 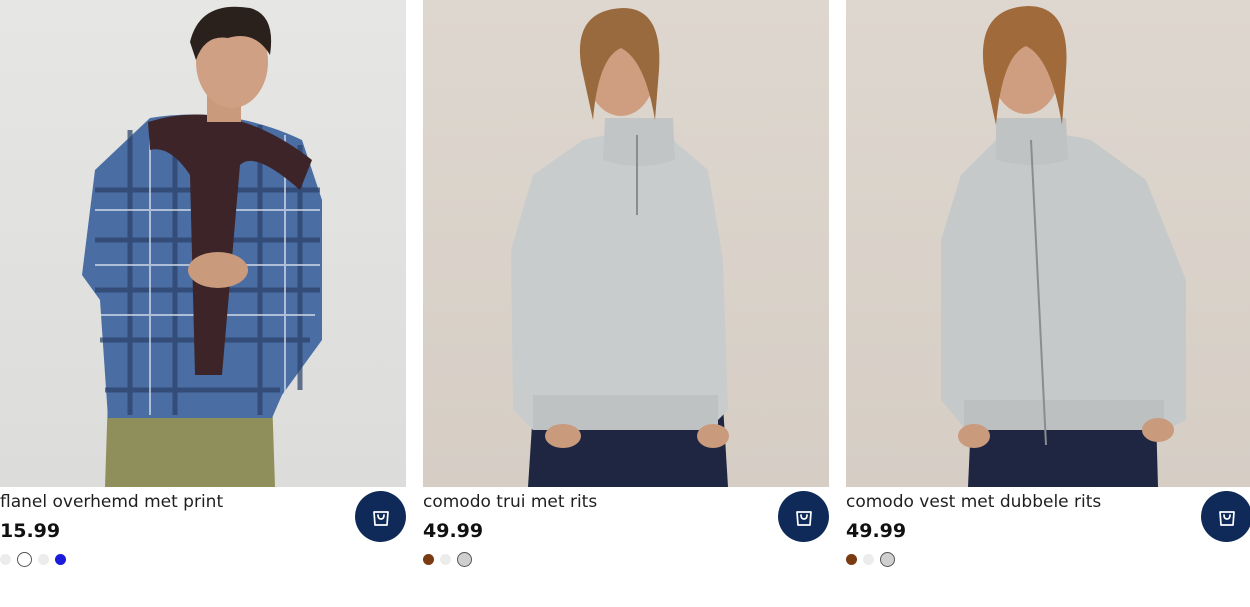 What do you see at coordinates (30, 531) in the screenshot?
I see `product-price: 15.99` at bounding box center [30, 531].